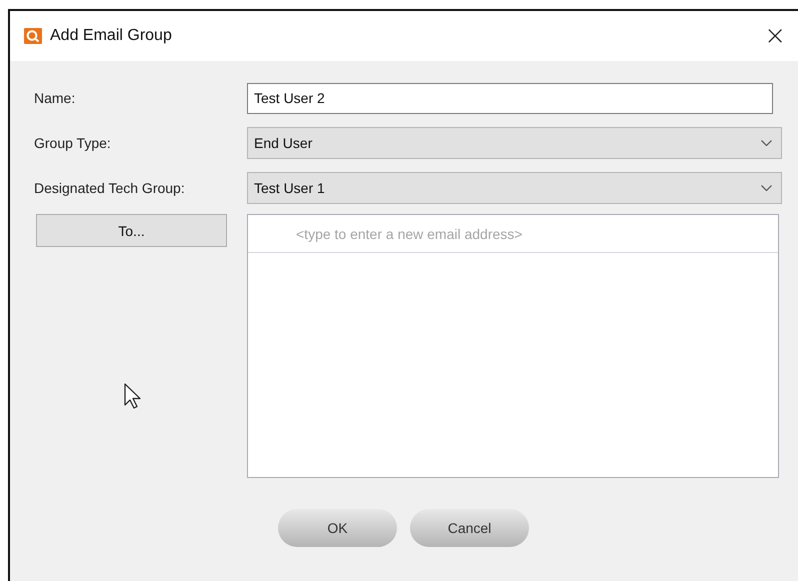  Describe the element at coordinates (110, 188) in the screenshot. I see `field-label: Designated Tech Group:` at that location.